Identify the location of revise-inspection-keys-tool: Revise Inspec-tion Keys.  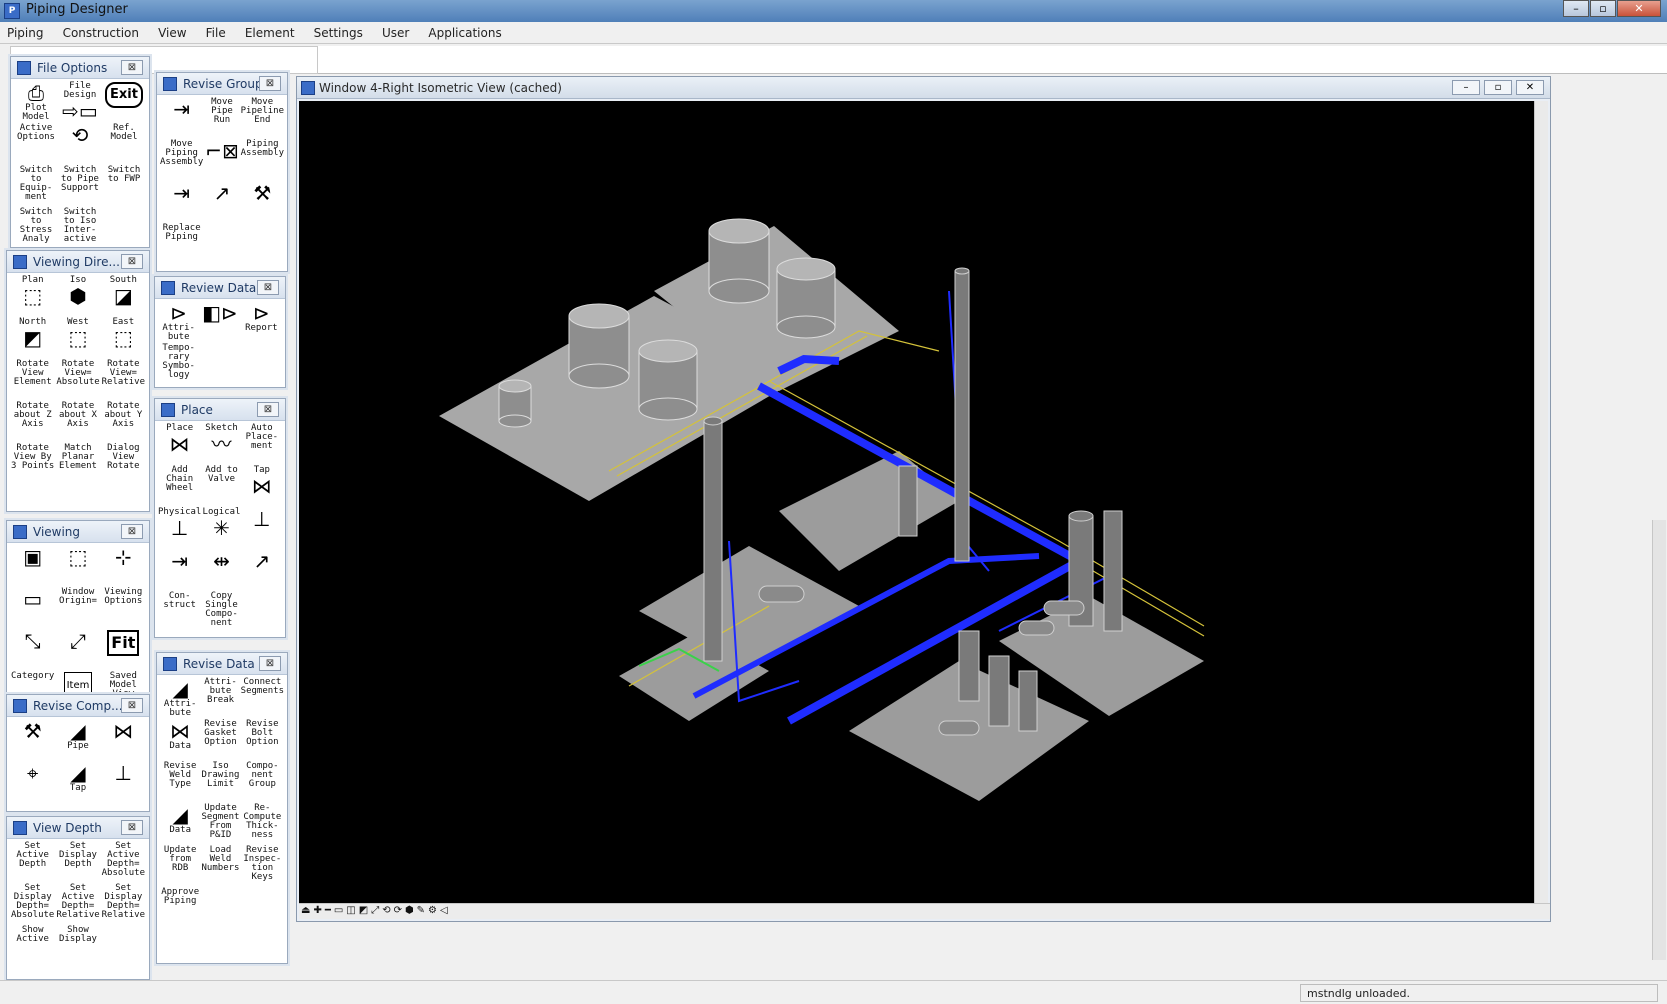
(262, 867).